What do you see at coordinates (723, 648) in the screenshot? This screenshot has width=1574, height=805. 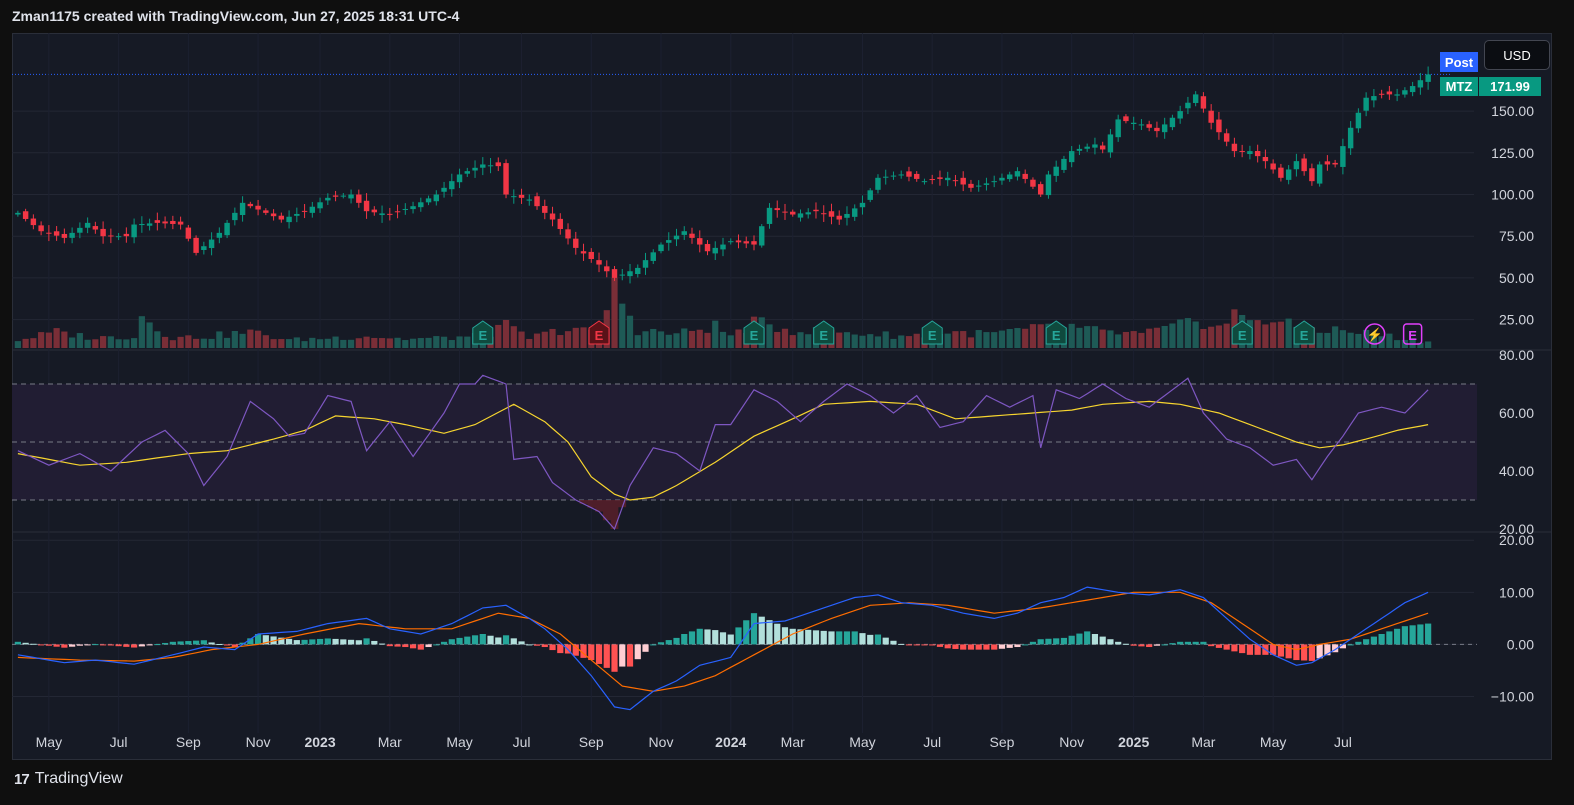 I see `macd-pane` at bounding box center [723, 648].